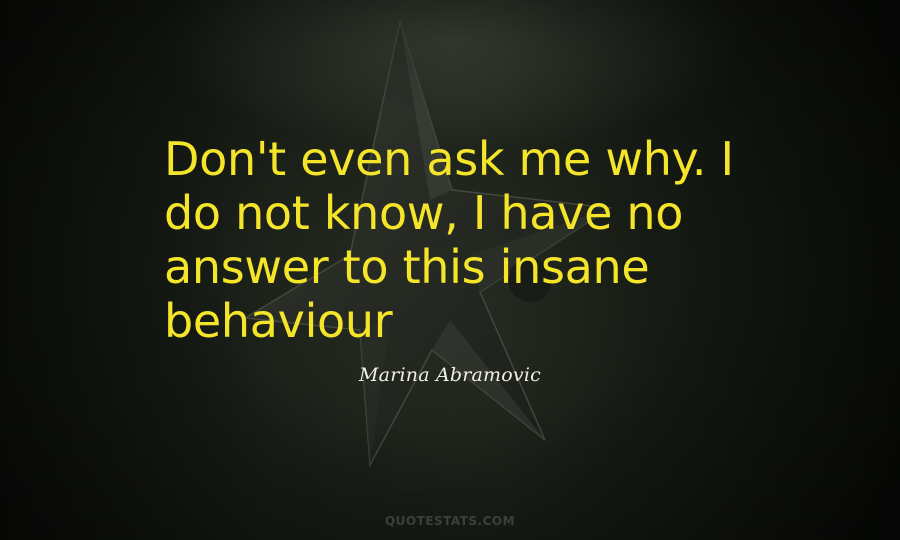 The height and width of the screenshot is (540, 900). What do you see at coordinates (450, 521) in the screenshot?
I see `site-watermark: QUOTESTATS.COM` at bounding box center [450, 521].